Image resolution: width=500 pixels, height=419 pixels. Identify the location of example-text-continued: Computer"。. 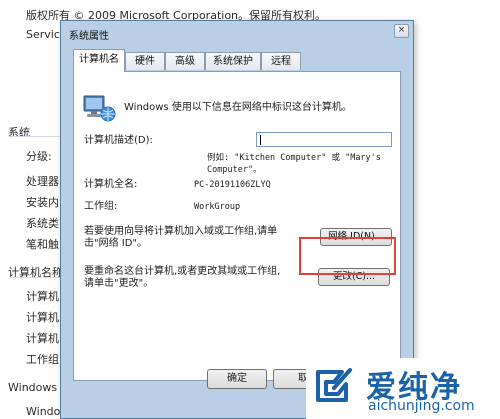
(234, 170).